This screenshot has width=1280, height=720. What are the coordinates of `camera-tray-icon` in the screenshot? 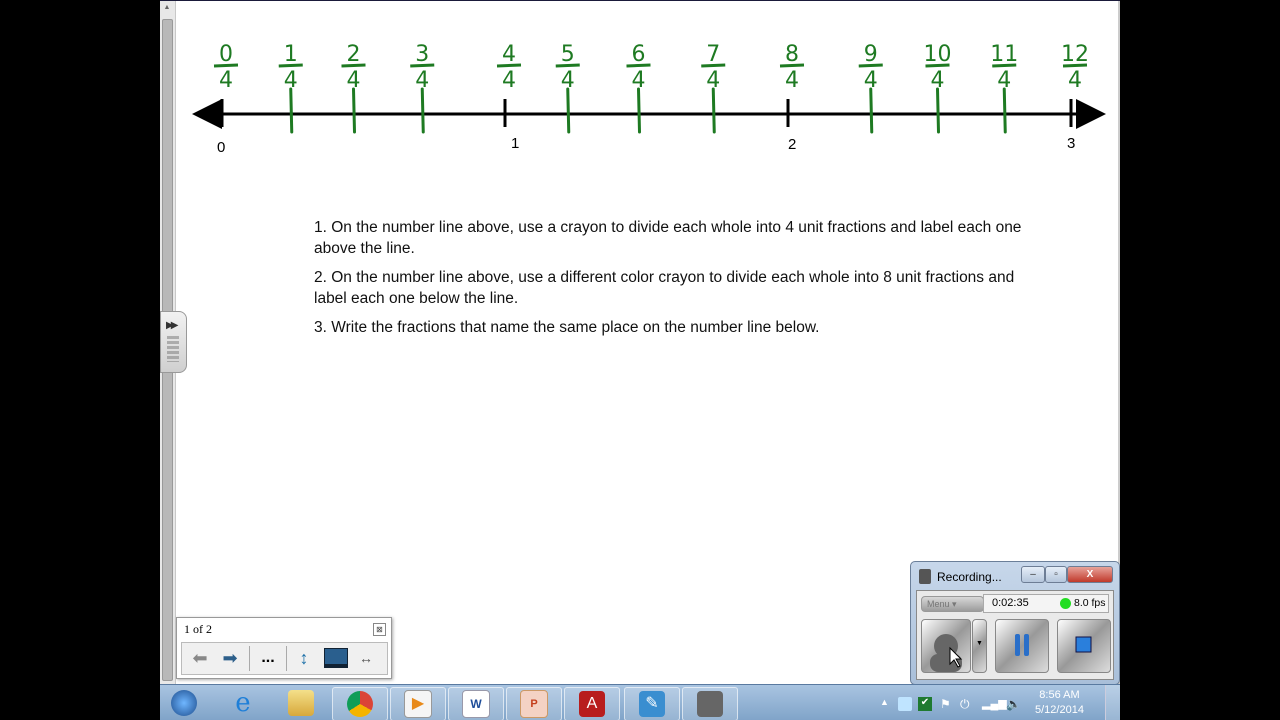 It's located at (905, 704).